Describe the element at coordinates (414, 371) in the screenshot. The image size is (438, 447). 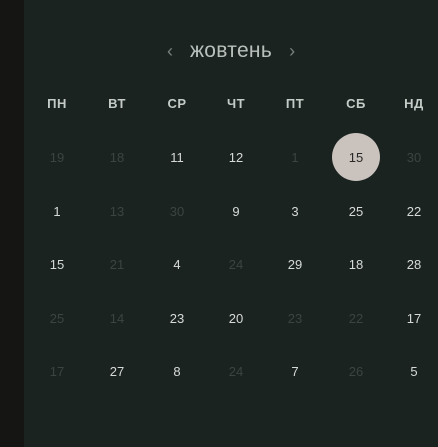
I see `day-cell: 5` at that location.